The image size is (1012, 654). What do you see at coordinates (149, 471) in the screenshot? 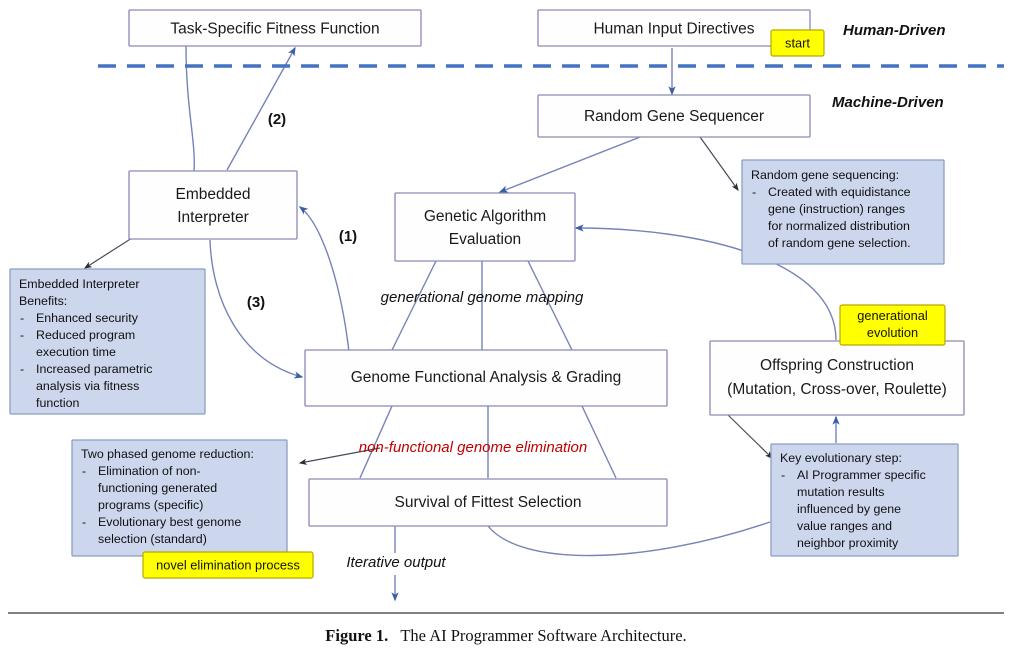
I see `note-line: Elimination of non-` at bounding box center [149, 471].